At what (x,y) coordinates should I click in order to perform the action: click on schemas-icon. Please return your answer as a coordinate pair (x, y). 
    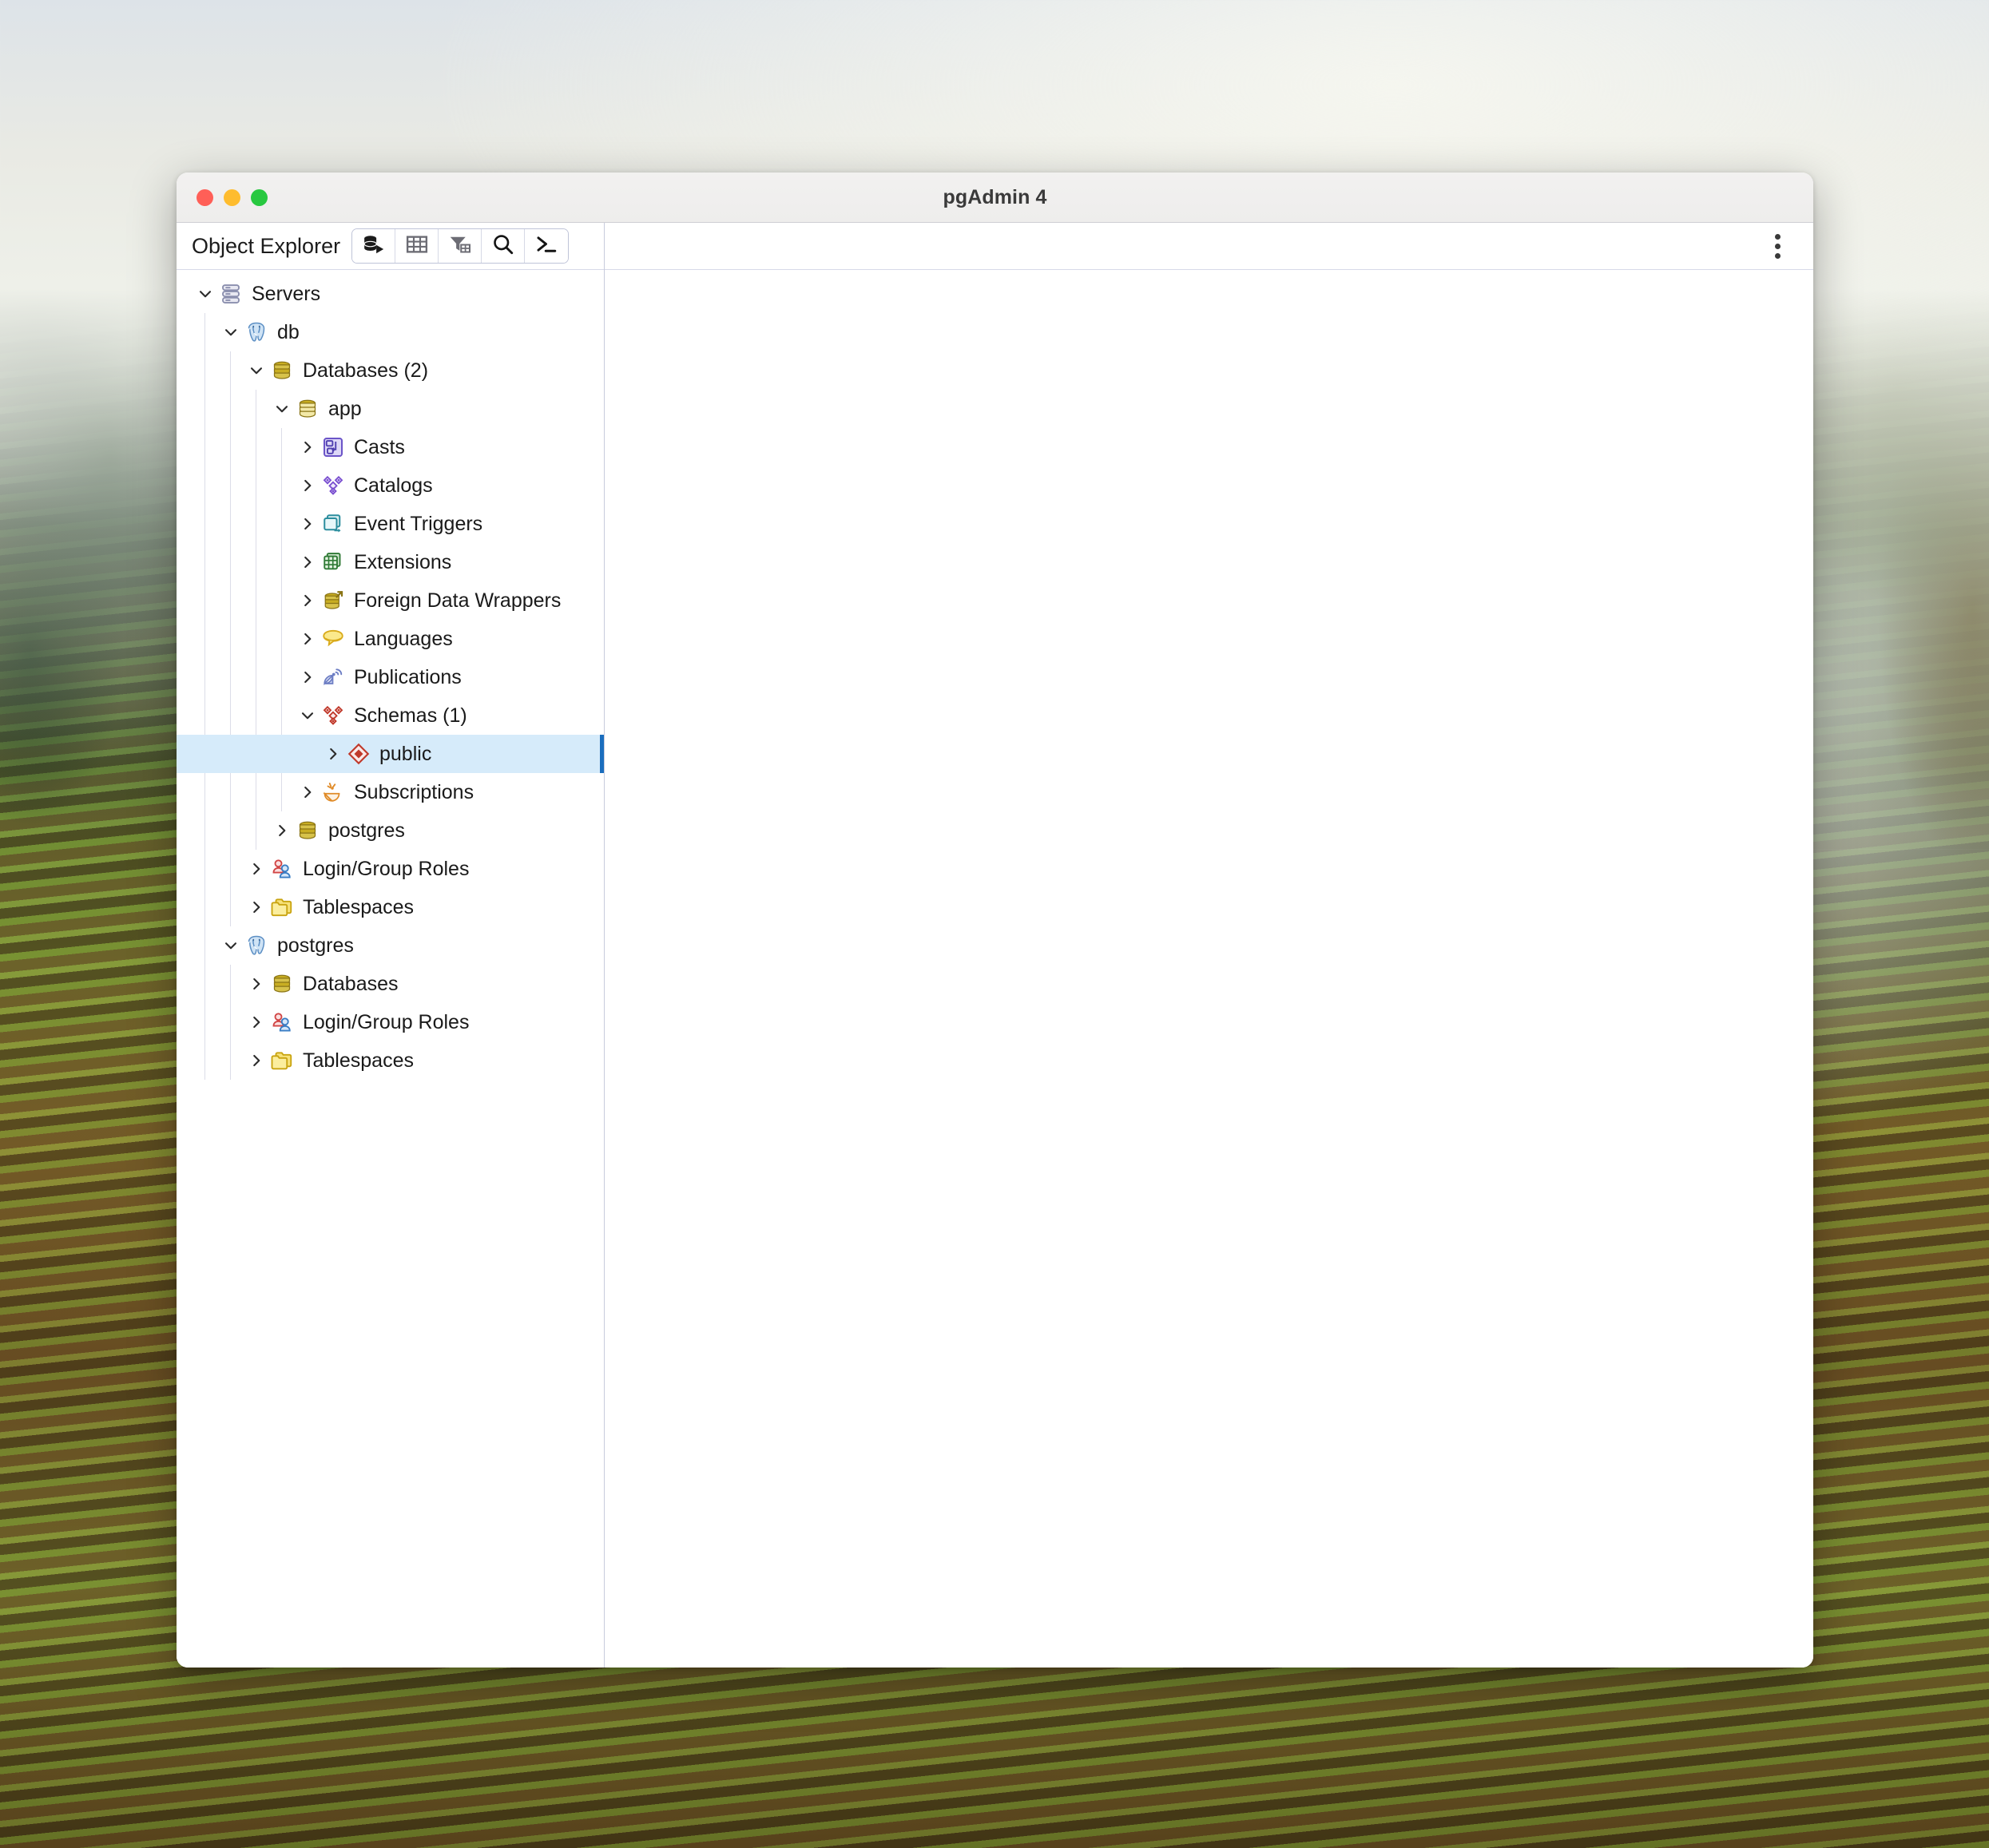
    Looking at the image, I should click on (333, 716).